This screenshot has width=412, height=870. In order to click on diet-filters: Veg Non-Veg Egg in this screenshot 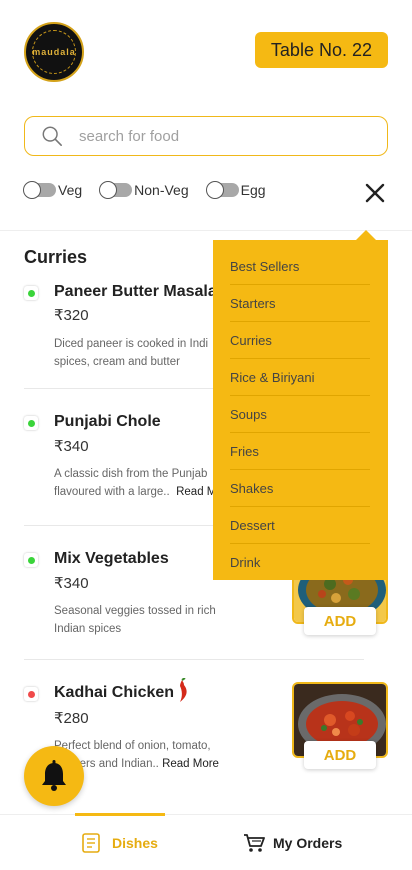, I will do `click(153, 190)`.